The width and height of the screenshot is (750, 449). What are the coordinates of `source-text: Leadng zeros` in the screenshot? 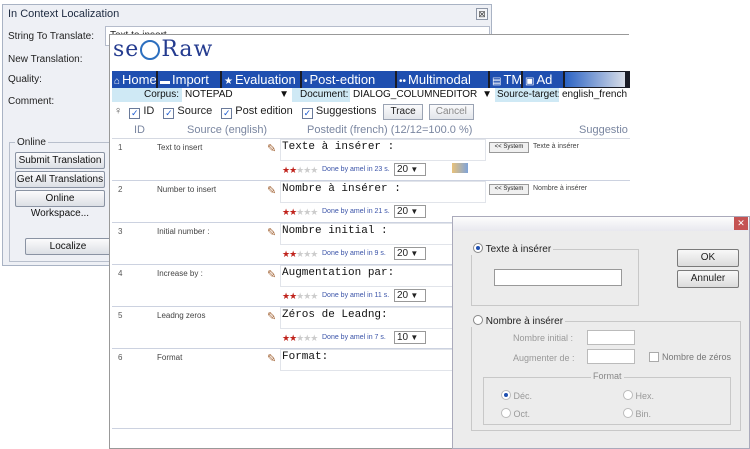 It's located at (181, 315).